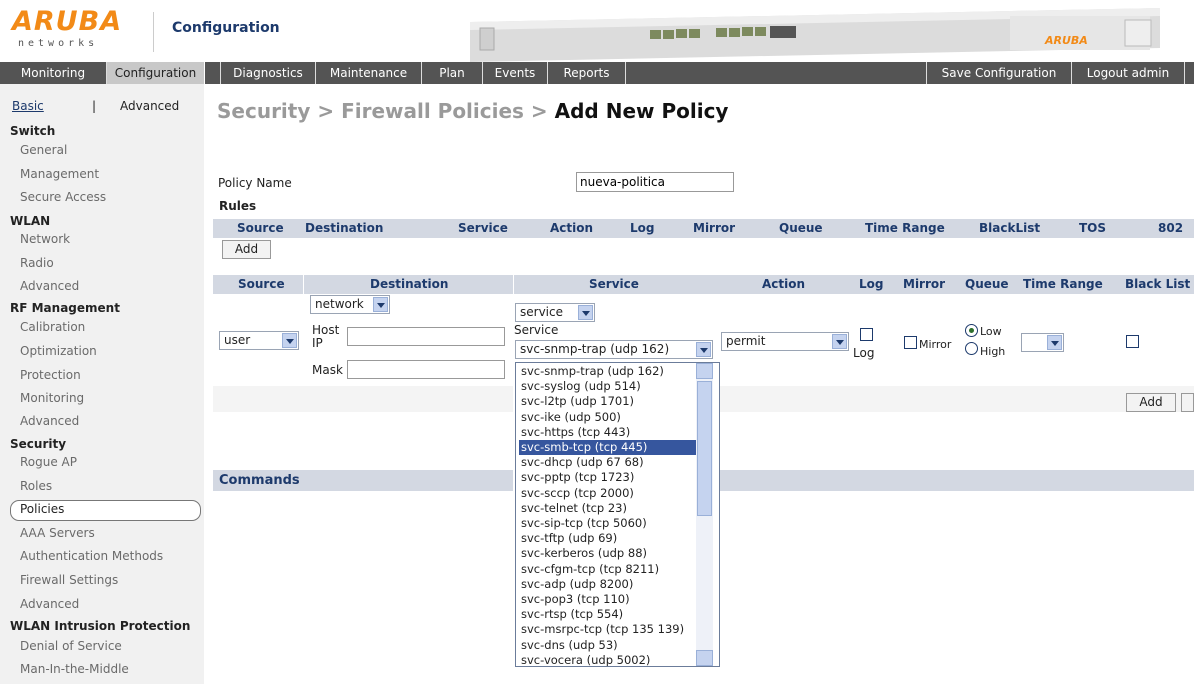 This screenshot has height=684, width=1194. I want to click on sidebar-item-general: General, so click(43, 150).